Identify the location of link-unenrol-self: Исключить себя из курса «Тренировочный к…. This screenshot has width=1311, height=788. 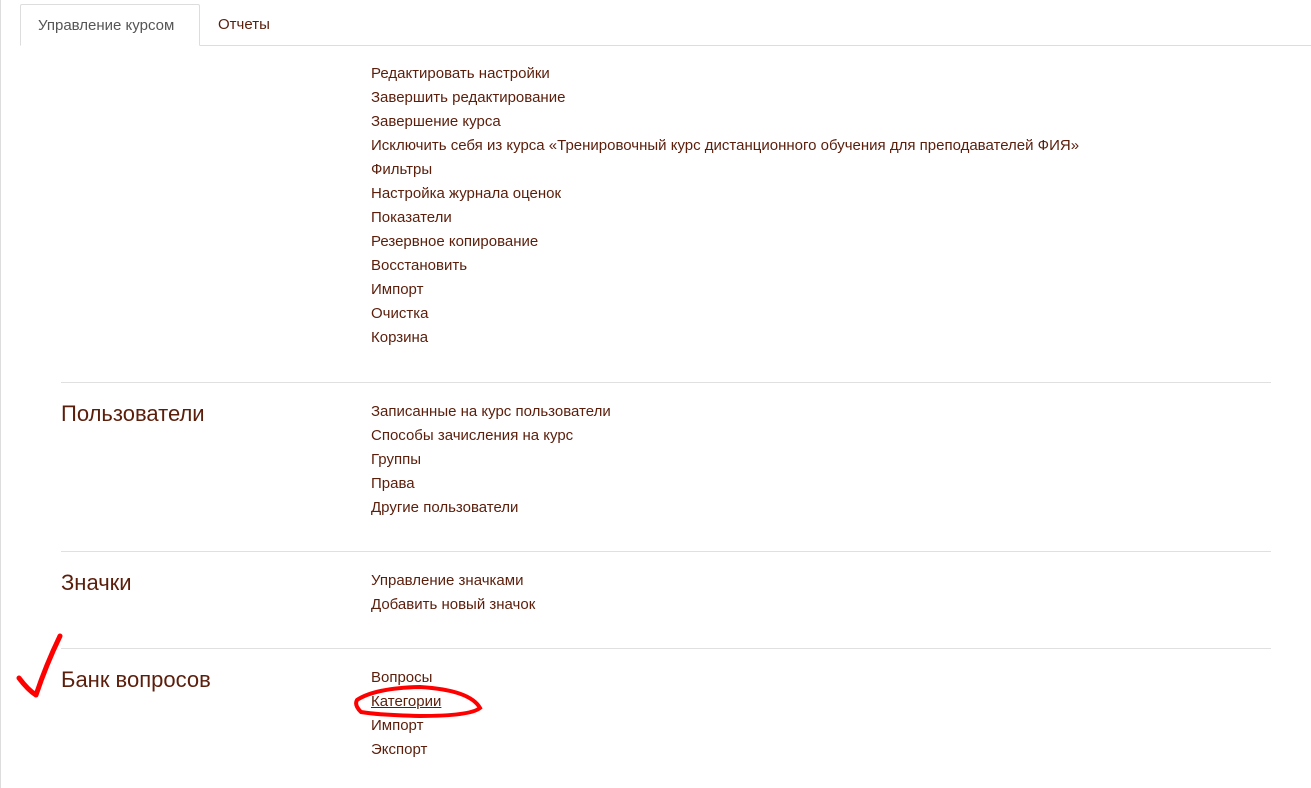
(725, 146).